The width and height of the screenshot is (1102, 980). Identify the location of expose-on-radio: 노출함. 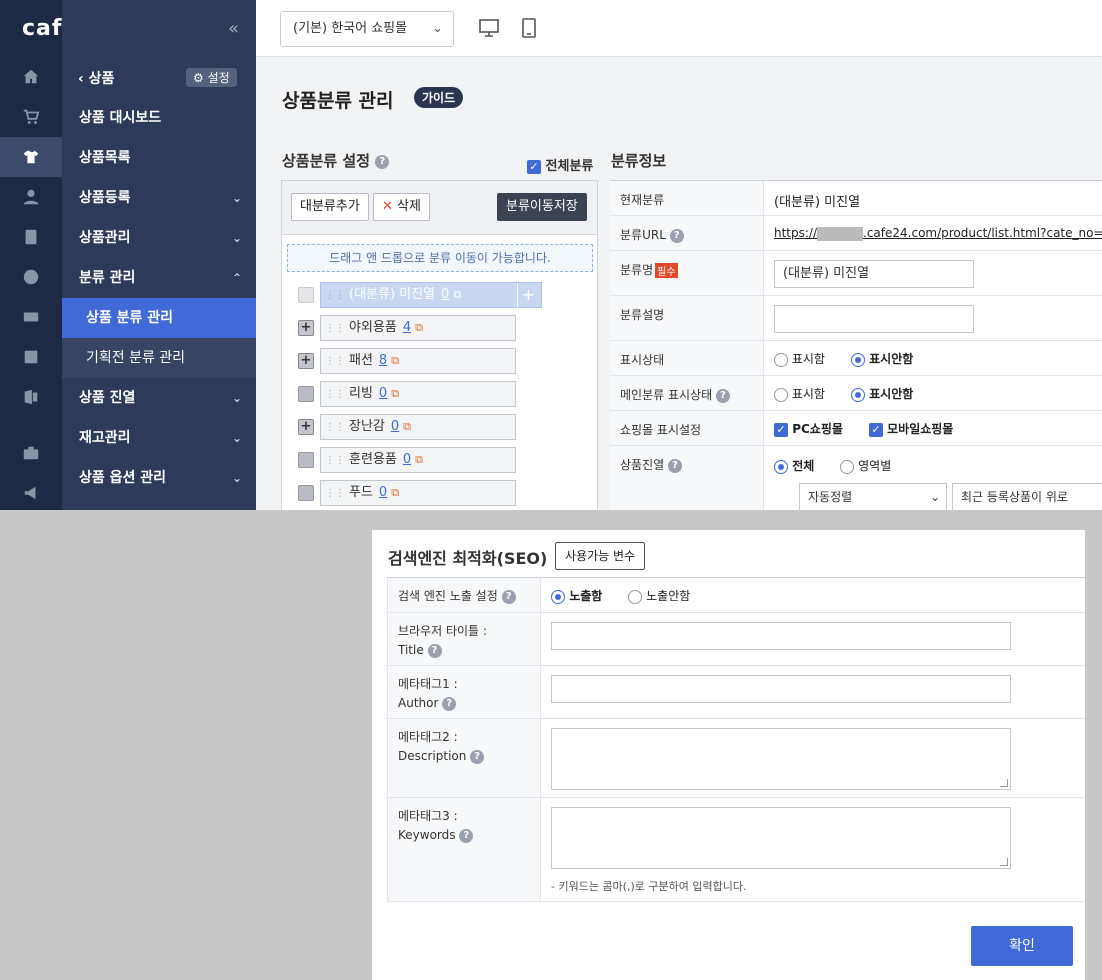
(576, 596).